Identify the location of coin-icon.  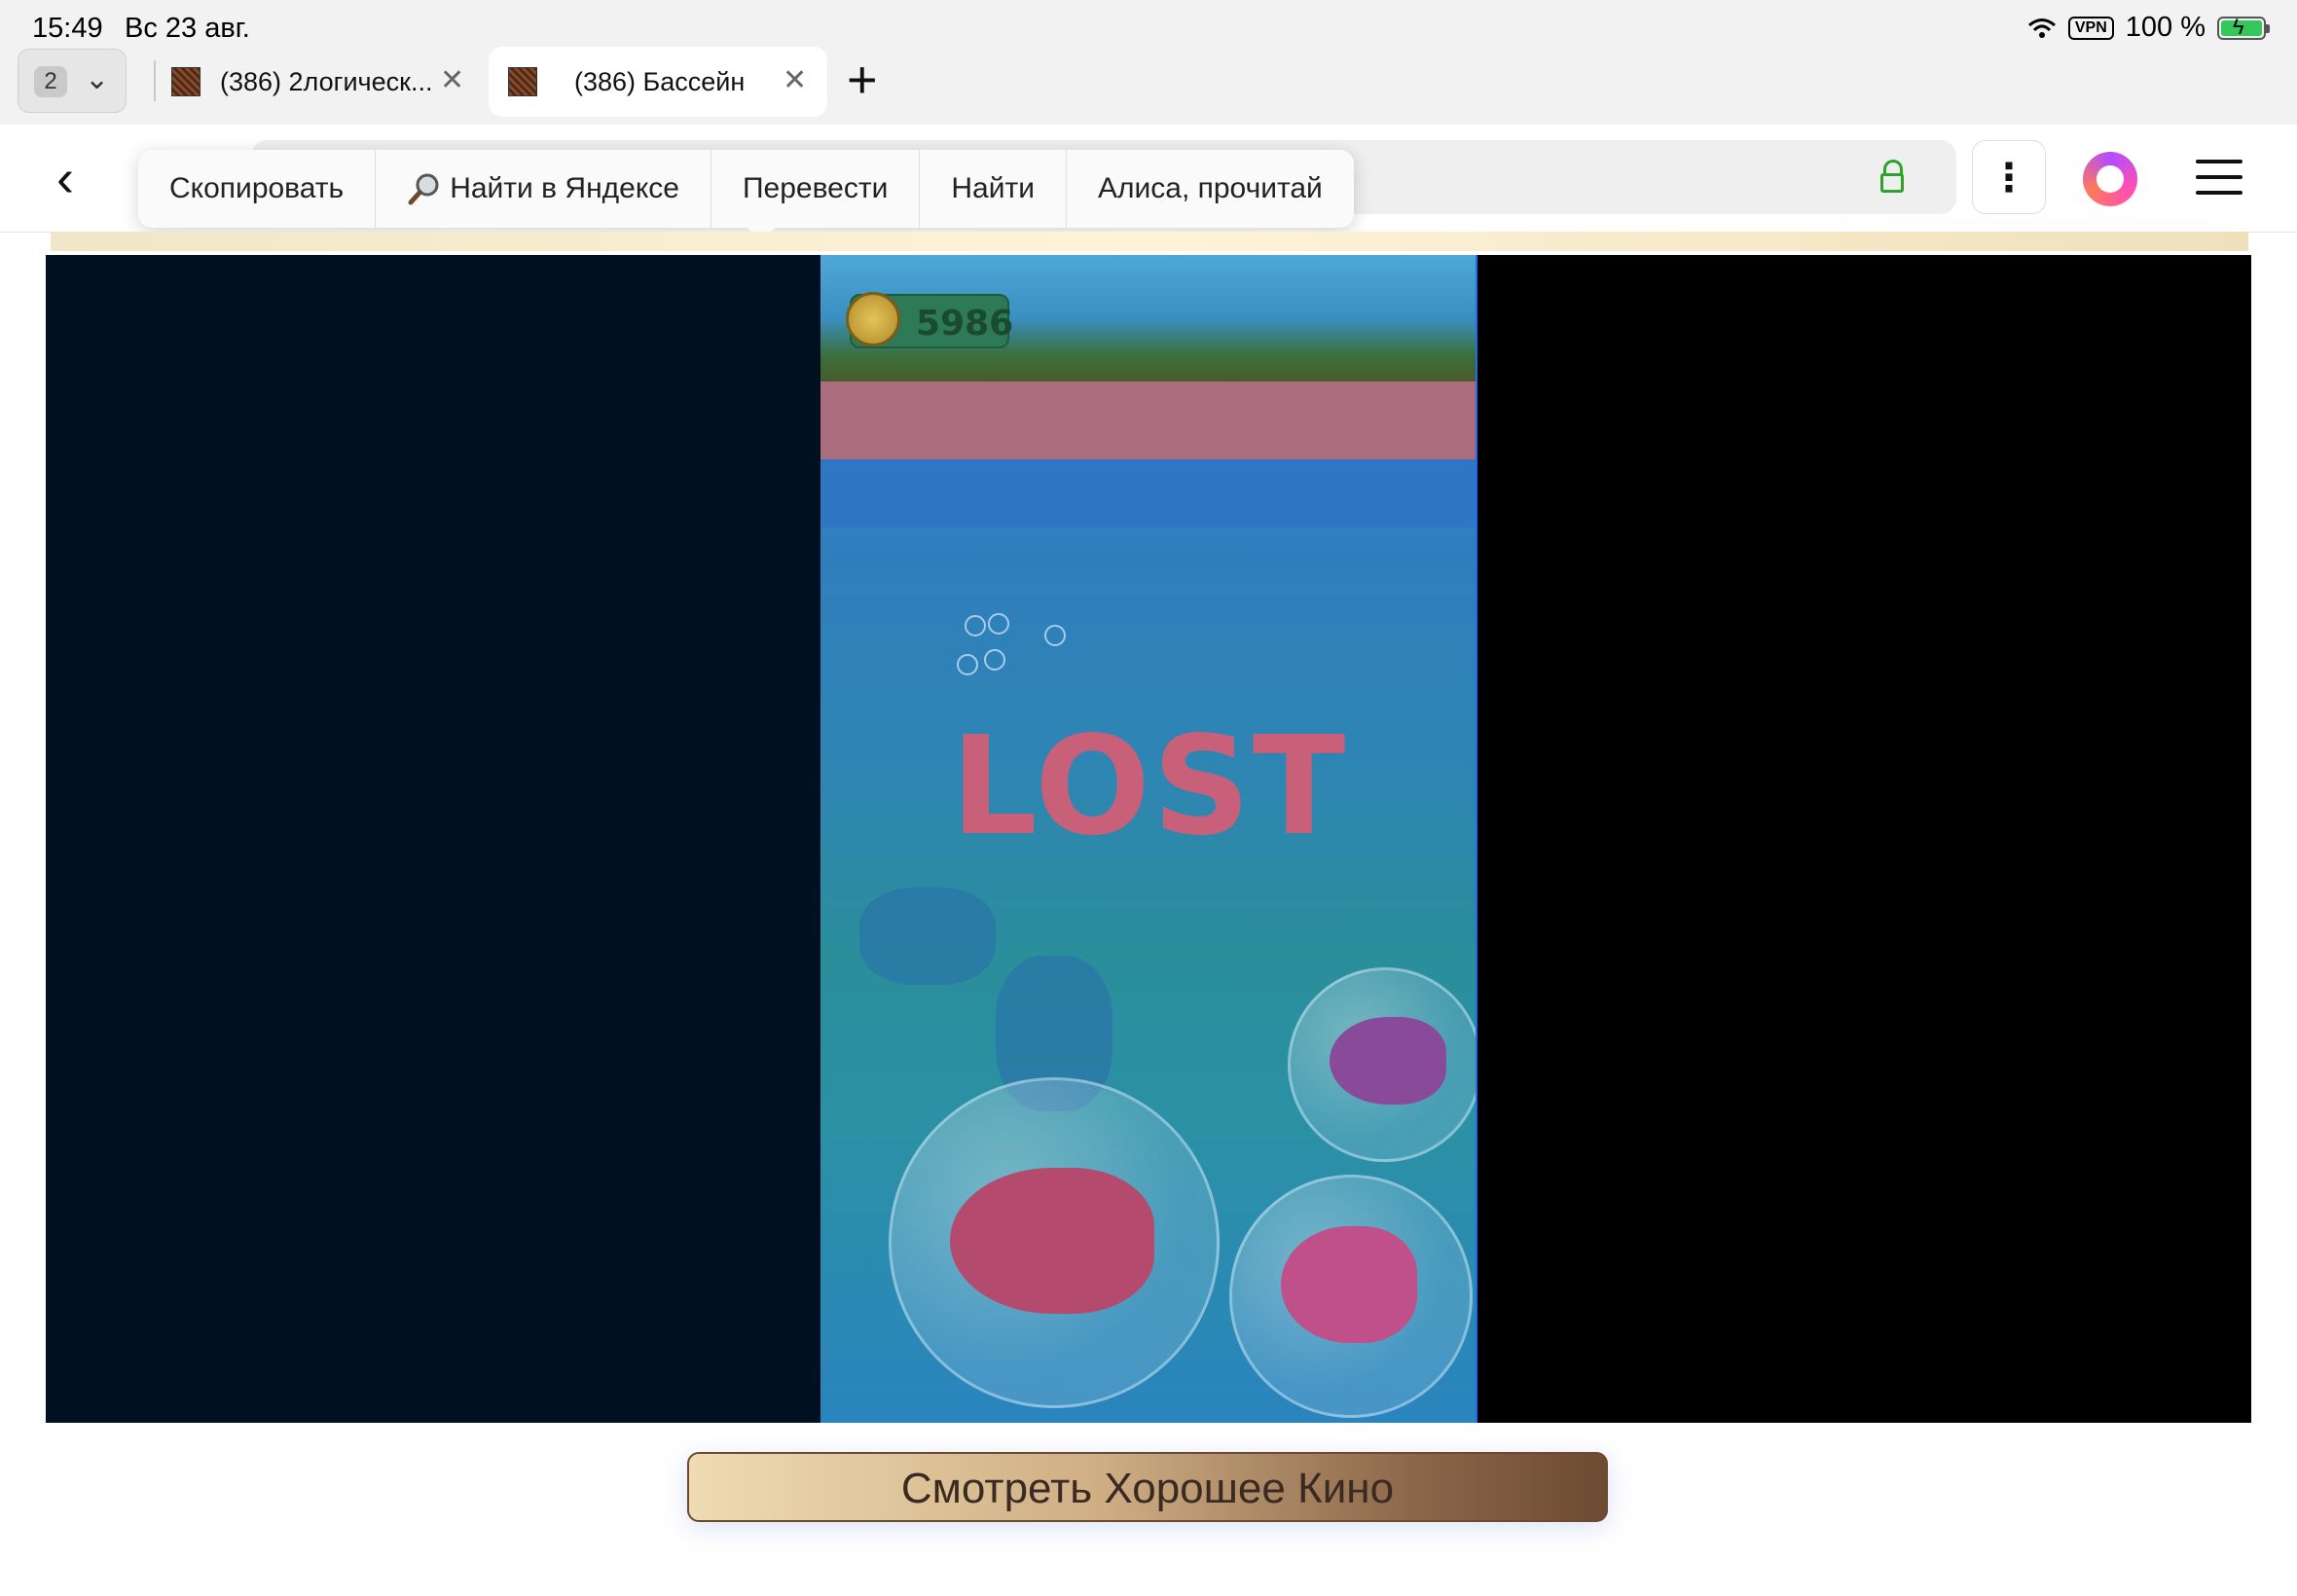
(873, 319).